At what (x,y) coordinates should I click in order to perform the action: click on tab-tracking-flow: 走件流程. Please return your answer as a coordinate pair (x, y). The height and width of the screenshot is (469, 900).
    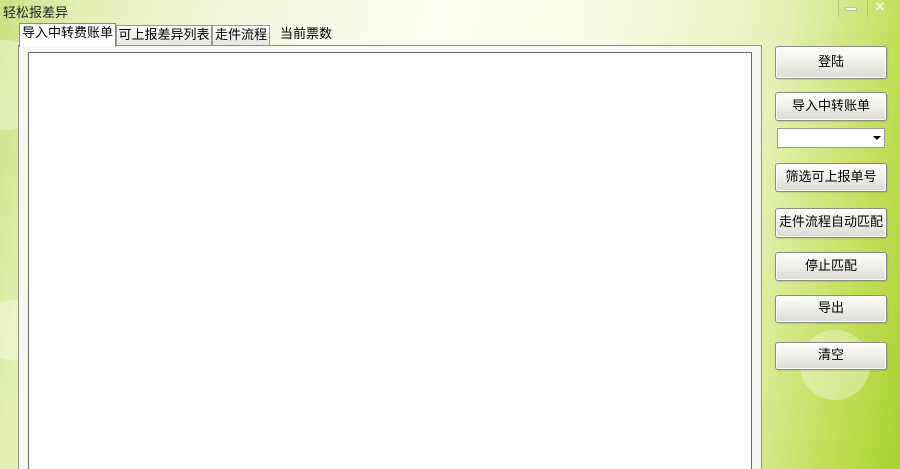
    Looking at the image, I should click on (241, 35).